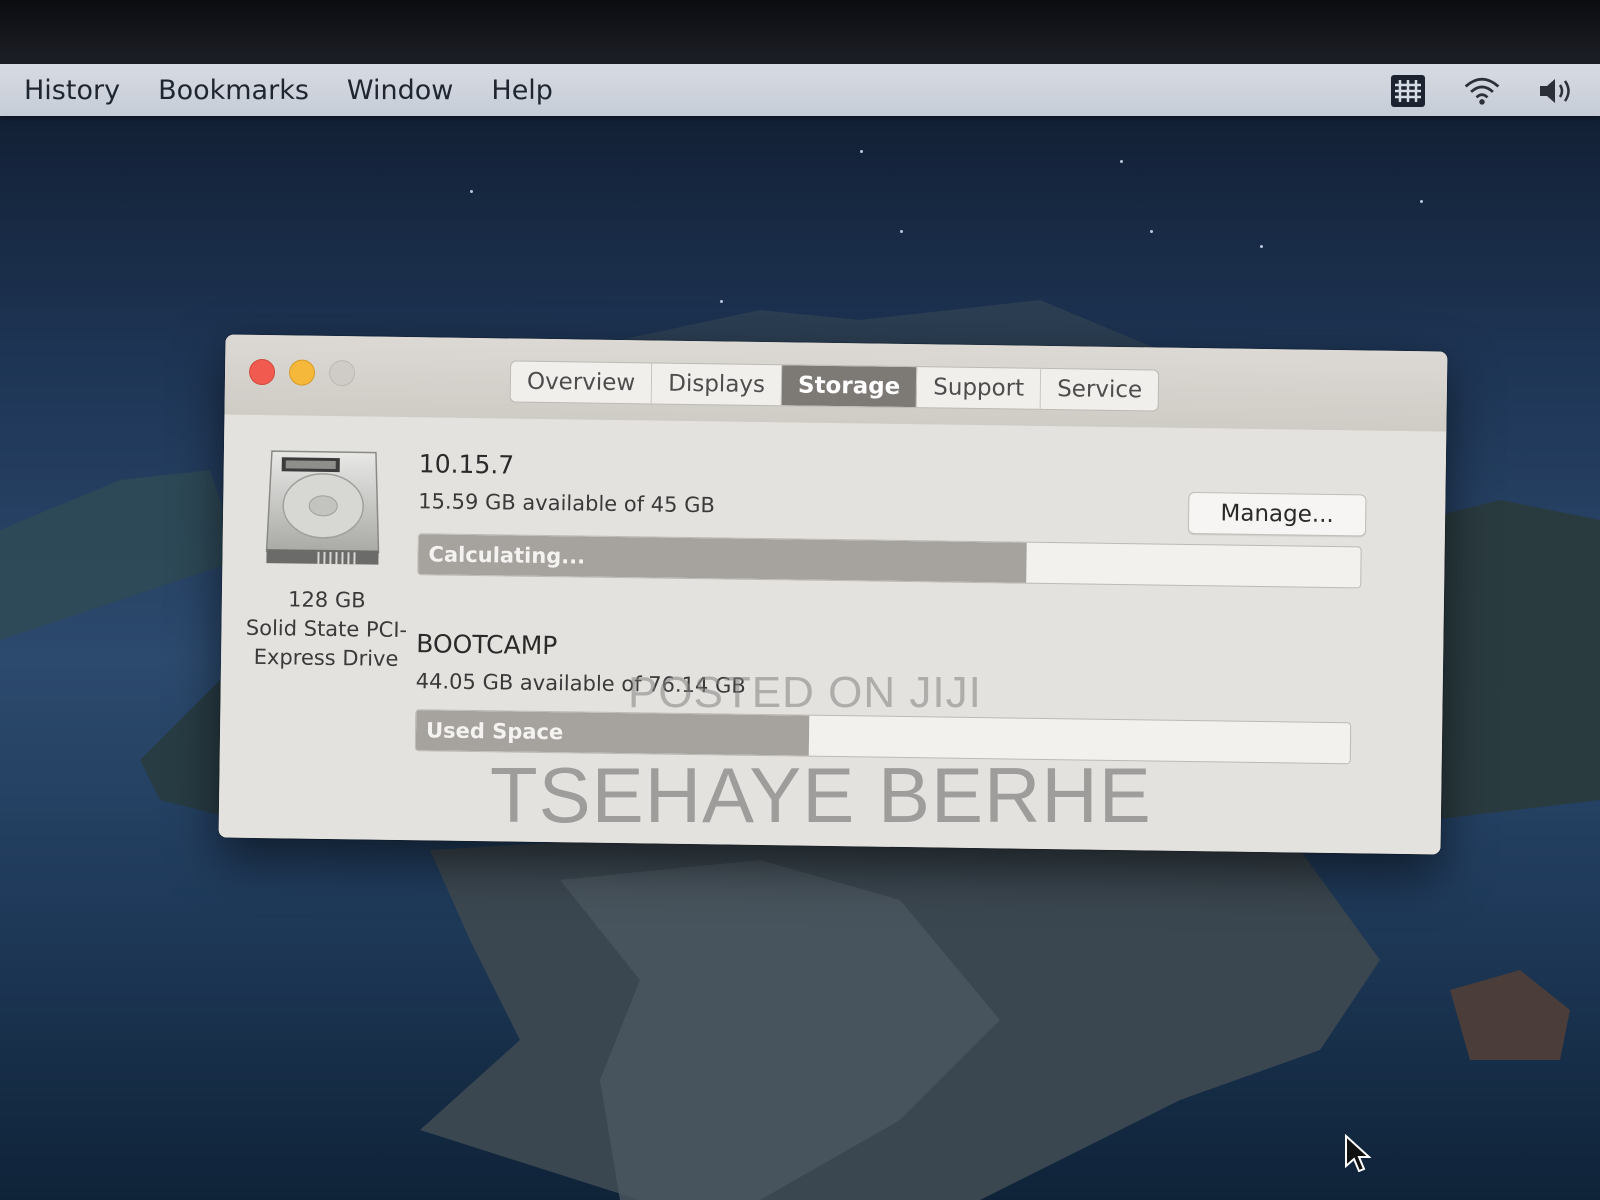 The image size is (1600, 1200). I want to click on drive-type-line1: Solid State PCI-, so click(326, 629).